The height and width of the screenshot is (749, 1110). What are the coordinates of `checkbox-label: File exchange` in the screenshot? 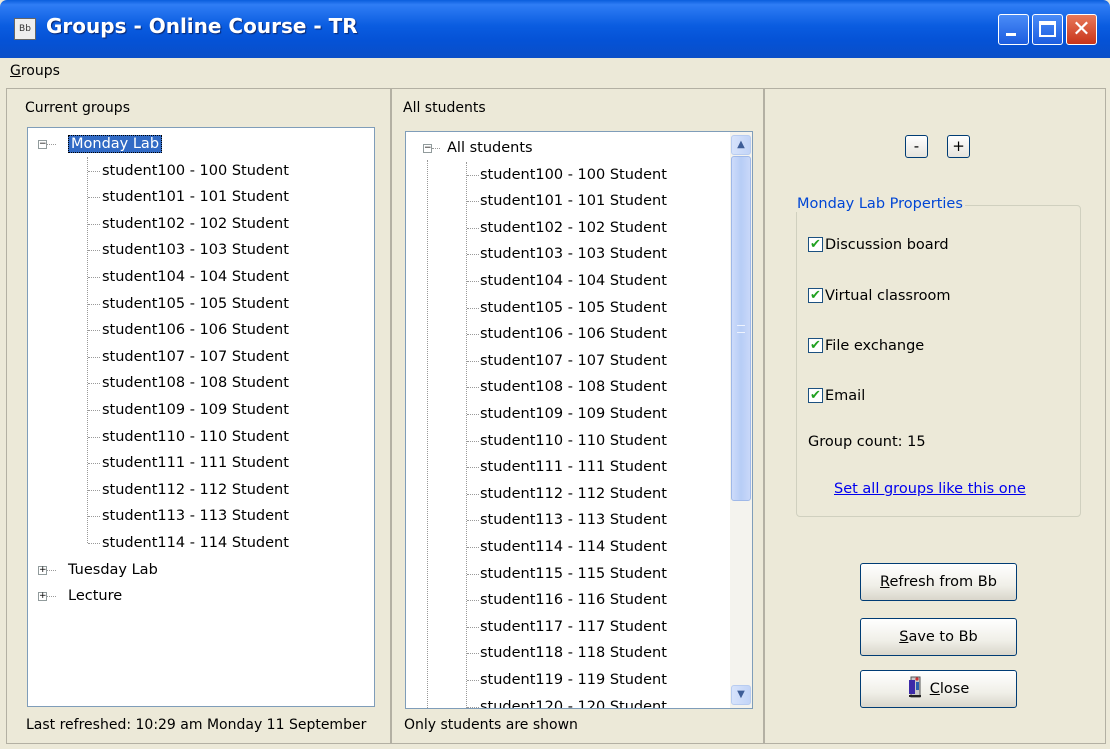 It's located at (875, 346).